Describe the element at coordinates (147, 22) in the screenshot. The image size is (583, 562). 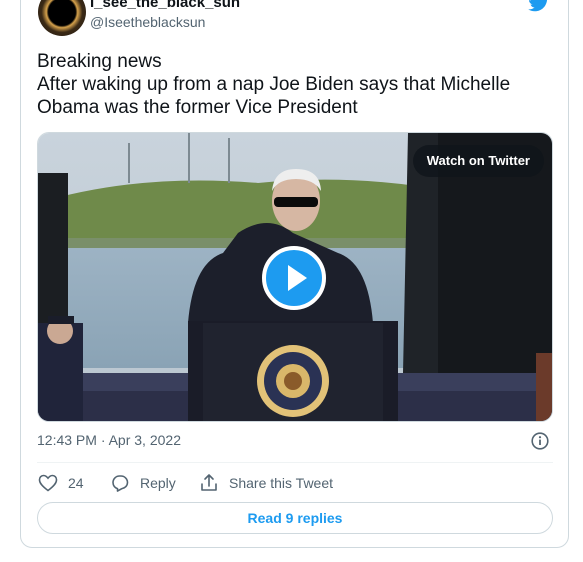
I see `user-handle: @Iseetheblacksun` at that location.